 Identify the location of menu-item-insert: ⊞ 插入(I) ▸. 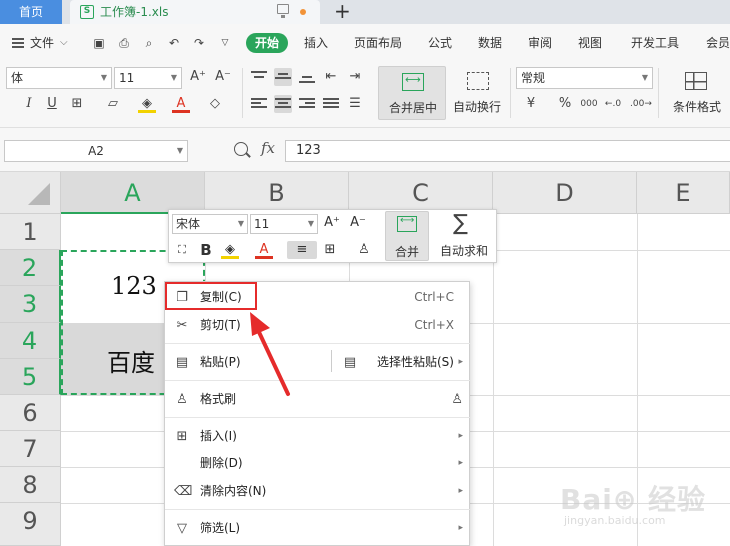
(318, 436).